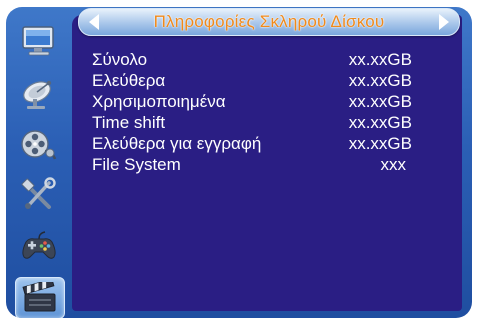 Image resolution: width=478 pixels, height=322 pixels. What do you see at coordinates (252, 101) in the screenshot?
I see `info-row-used: Χρησιμοποιημένα xx.xxGB` at bounding box center [252, 101].